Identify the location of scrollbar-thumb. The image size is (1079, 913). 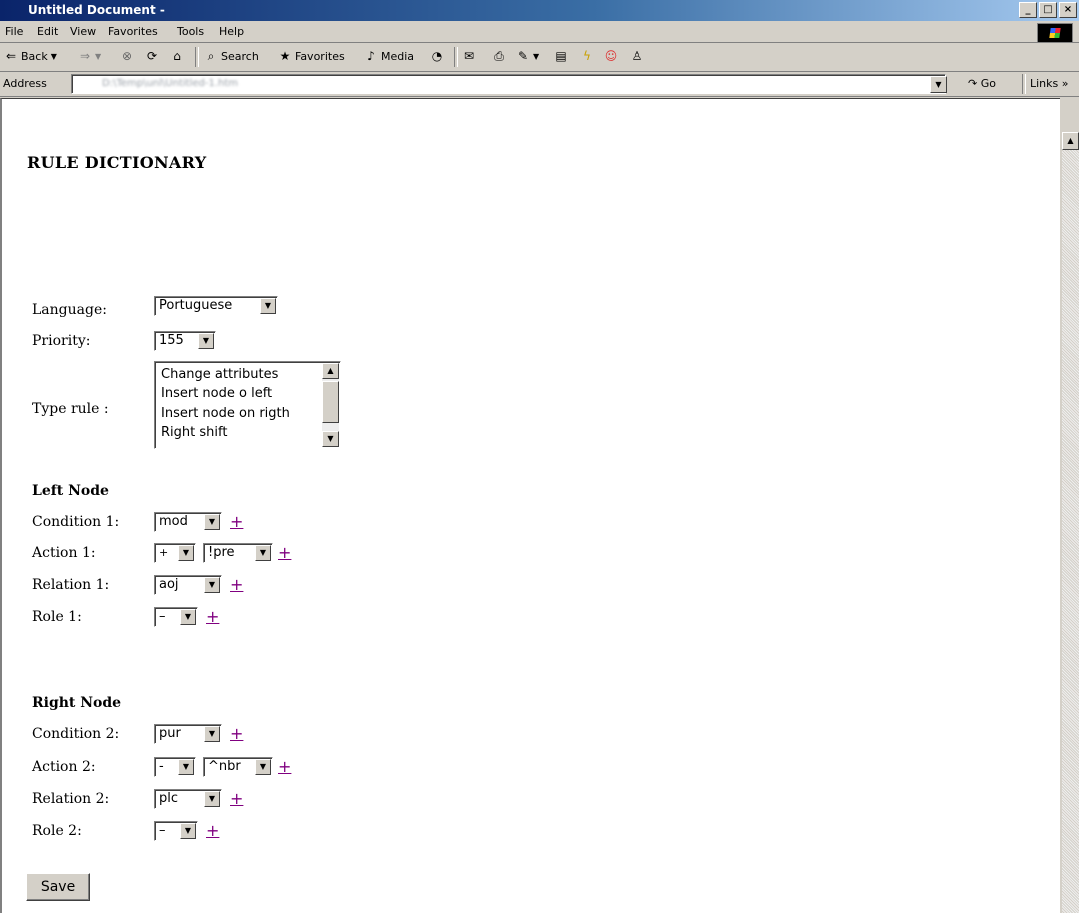
(330, 402).